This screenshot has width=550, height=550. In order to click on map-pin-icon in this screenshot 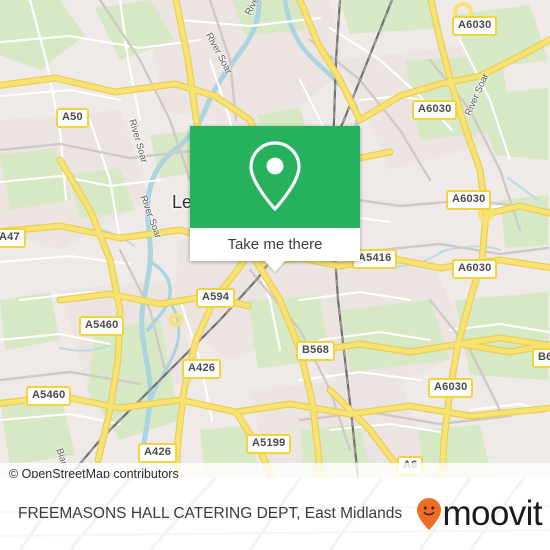, I will do `click(275, 176)`.